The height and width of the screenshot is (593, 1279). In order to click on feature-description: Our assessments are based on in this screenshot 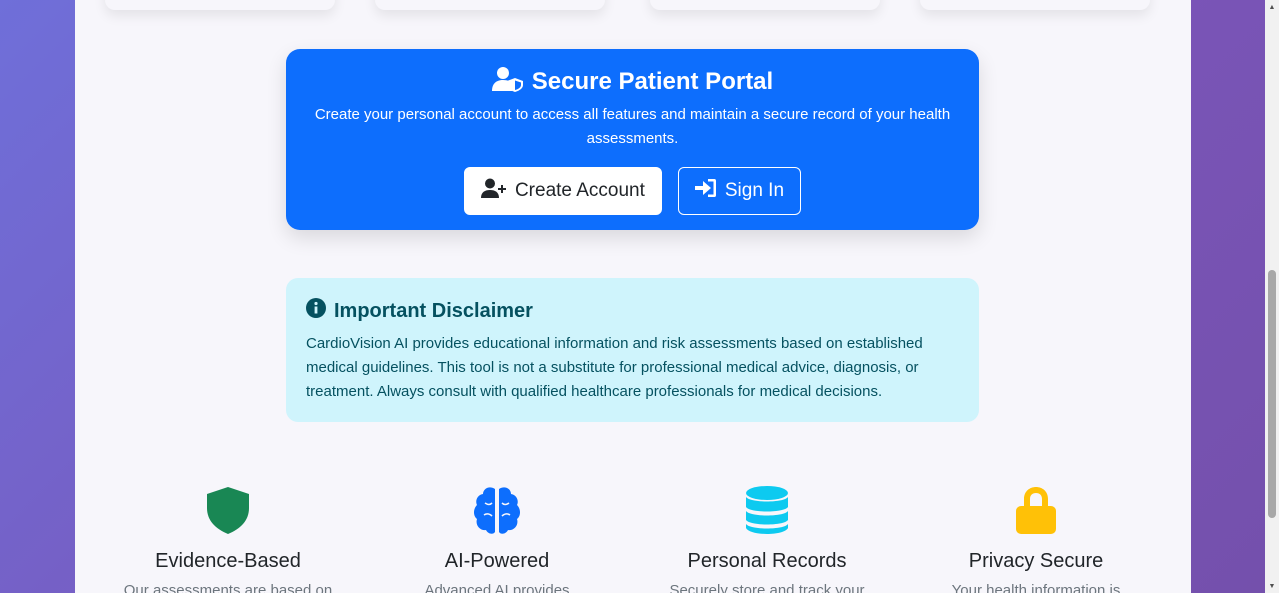, I will do `click(228, 587)`.